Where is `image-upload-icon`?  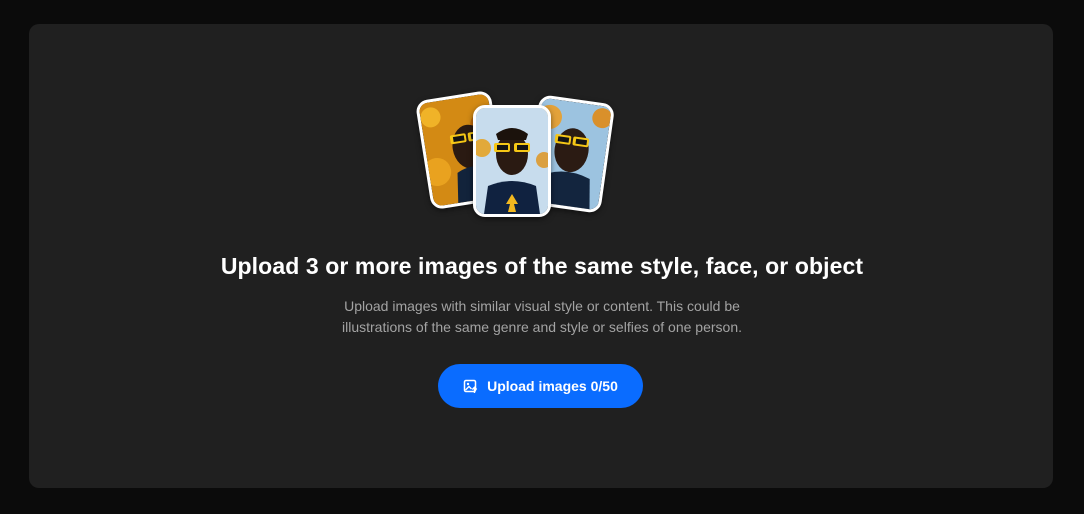
image-upload-icon is located at coordinates (470, 386).